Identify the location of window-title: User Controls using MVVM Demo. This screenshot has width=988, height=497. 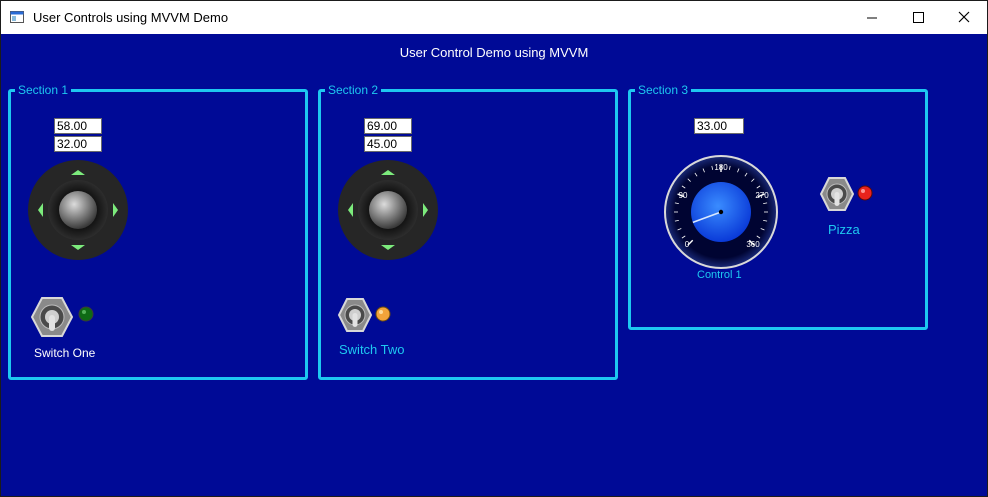
(131, 17).